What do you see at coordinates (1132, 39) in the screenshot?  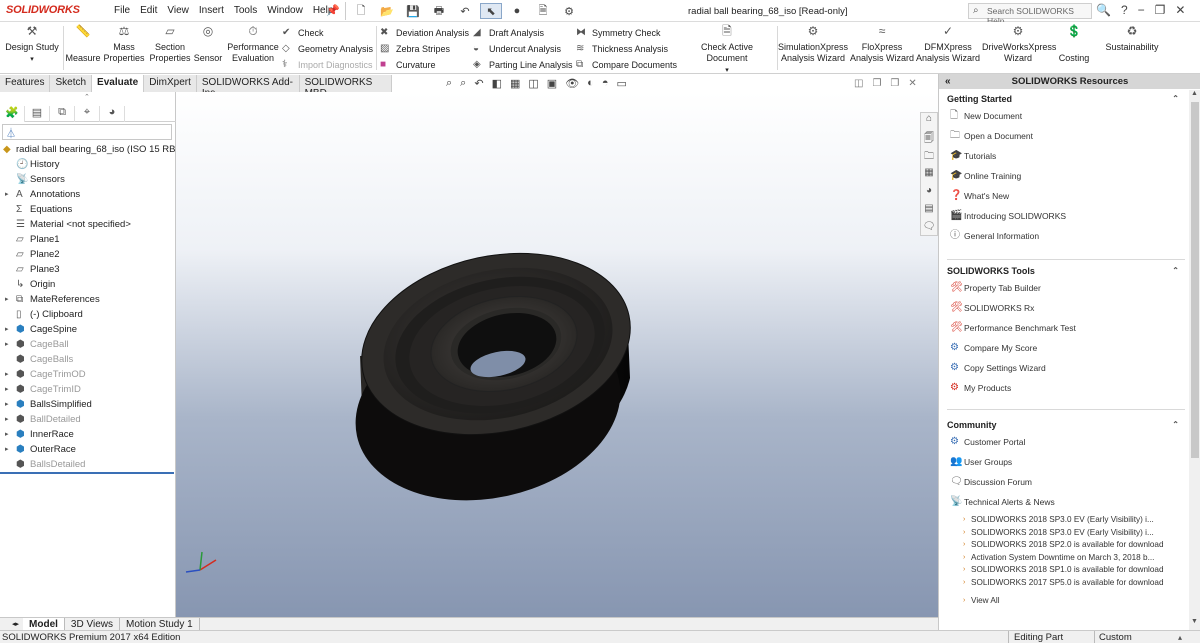 I see `sustainability-button: ♻ Sustainability` at bounding box center [1132, 39].